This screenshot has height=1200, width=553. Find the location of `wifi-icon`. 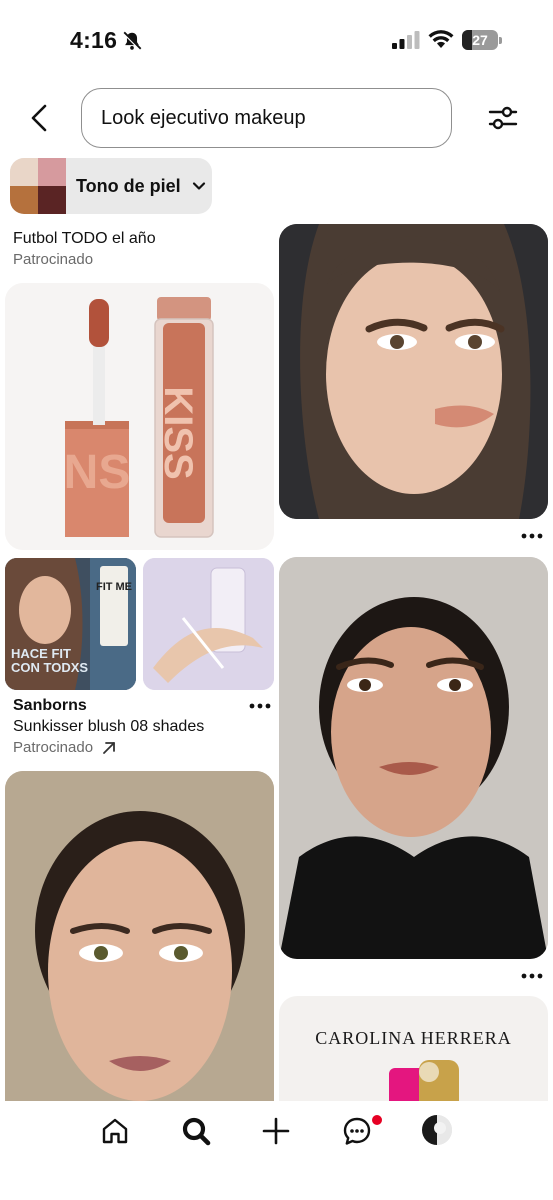

wifi-icon is located at coordinates (441, 39).